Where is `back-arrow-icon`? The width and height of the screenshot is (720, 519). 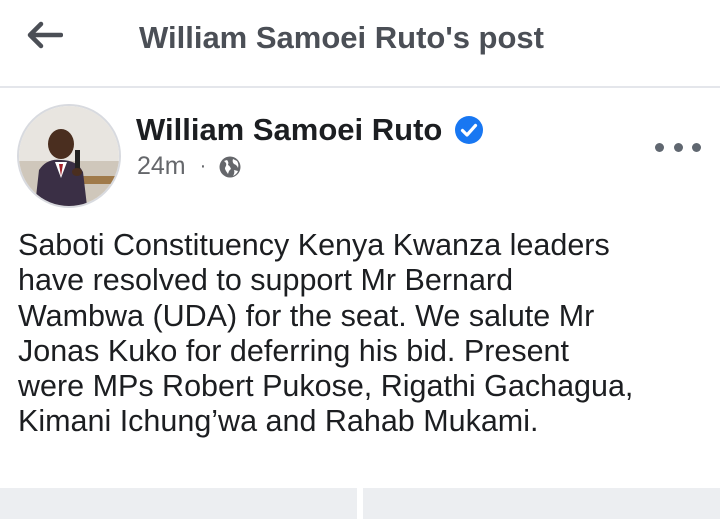
back-arrow-icon is located at coordinates (45, 35).